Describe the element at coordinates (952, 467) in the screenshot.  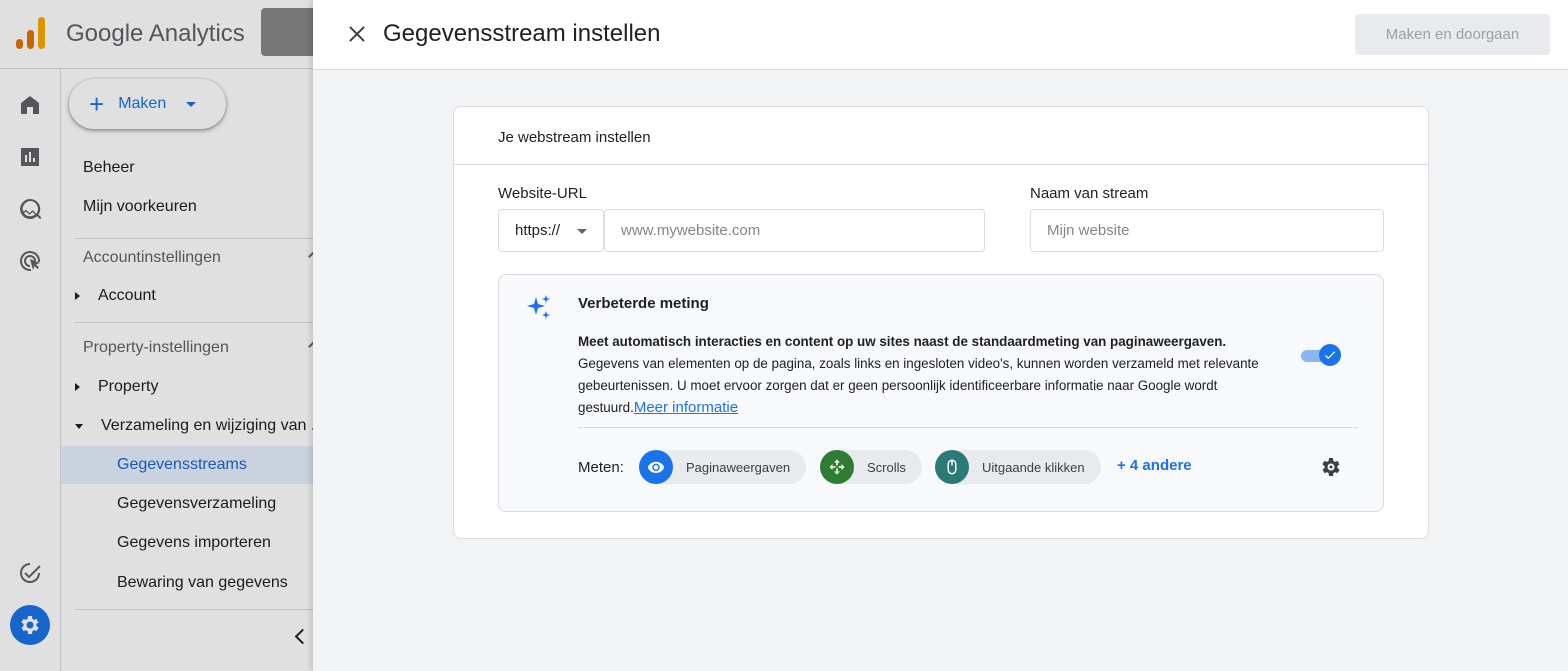
I see `mouse-icon` at that location.